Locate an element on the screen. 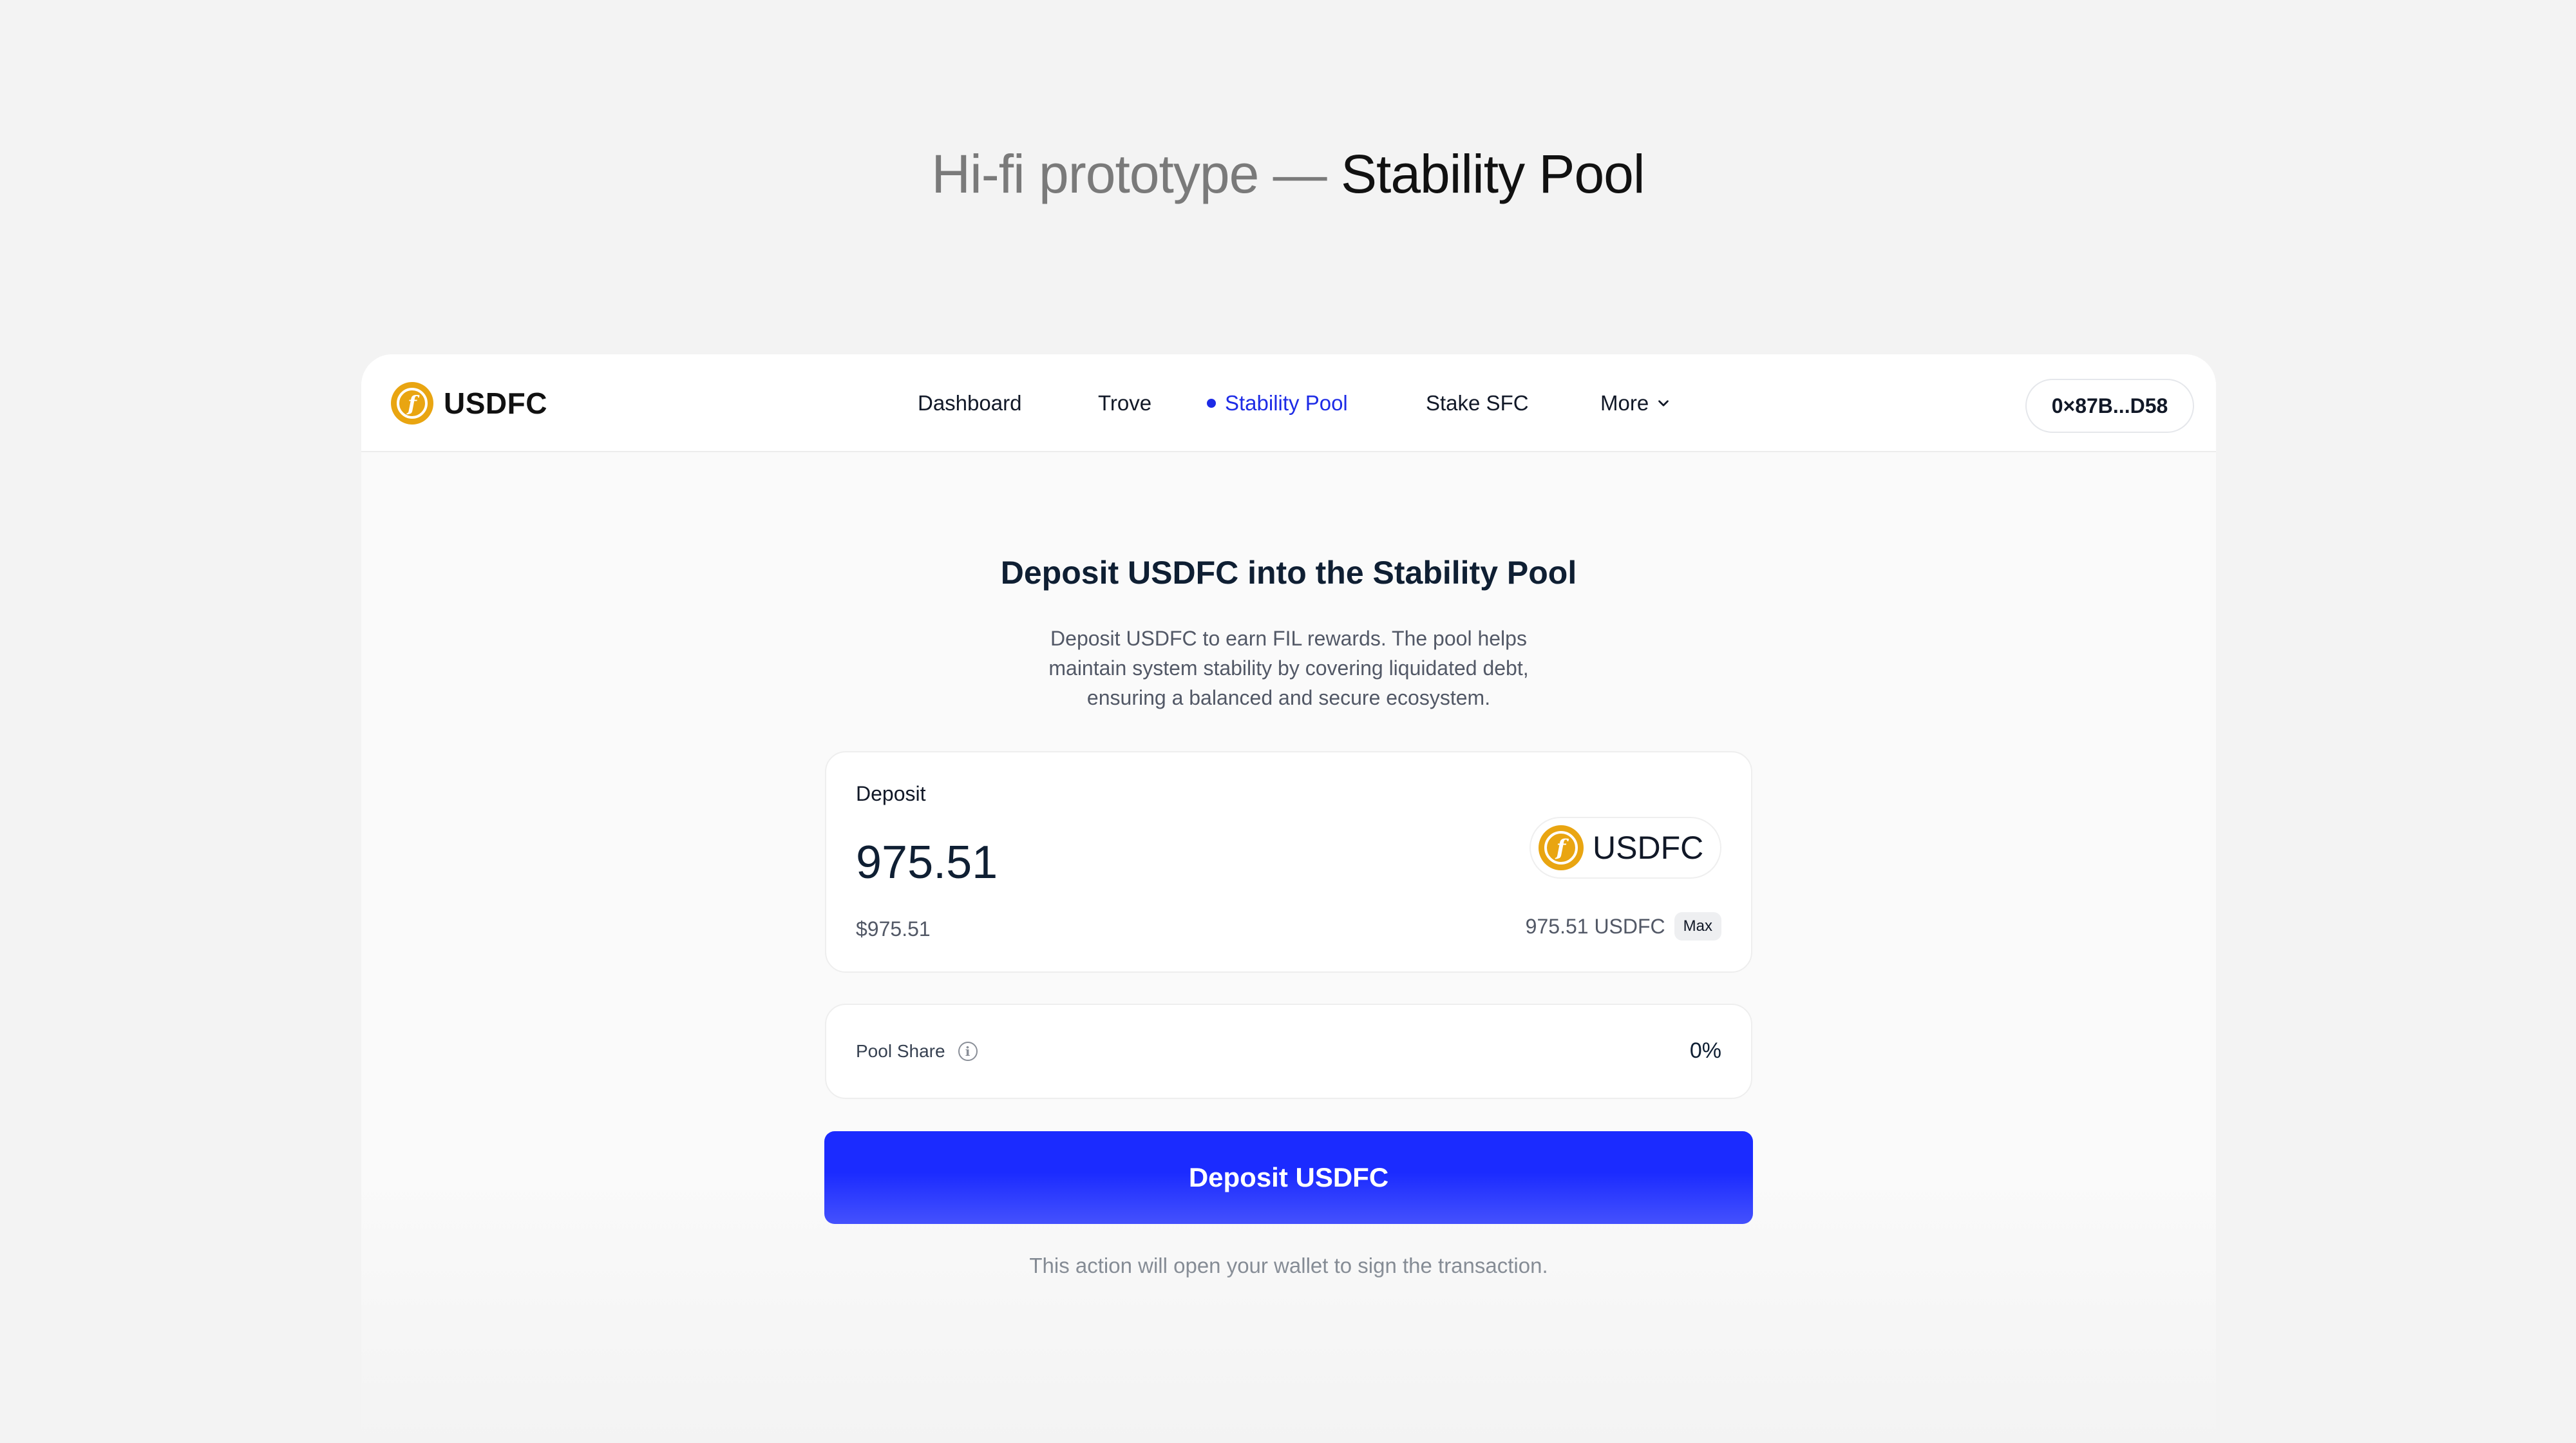 The width and height of the screenshot is (2576, 1443). wallet-balance: 975.51 USDFC is located at coordinates (1595, 926).